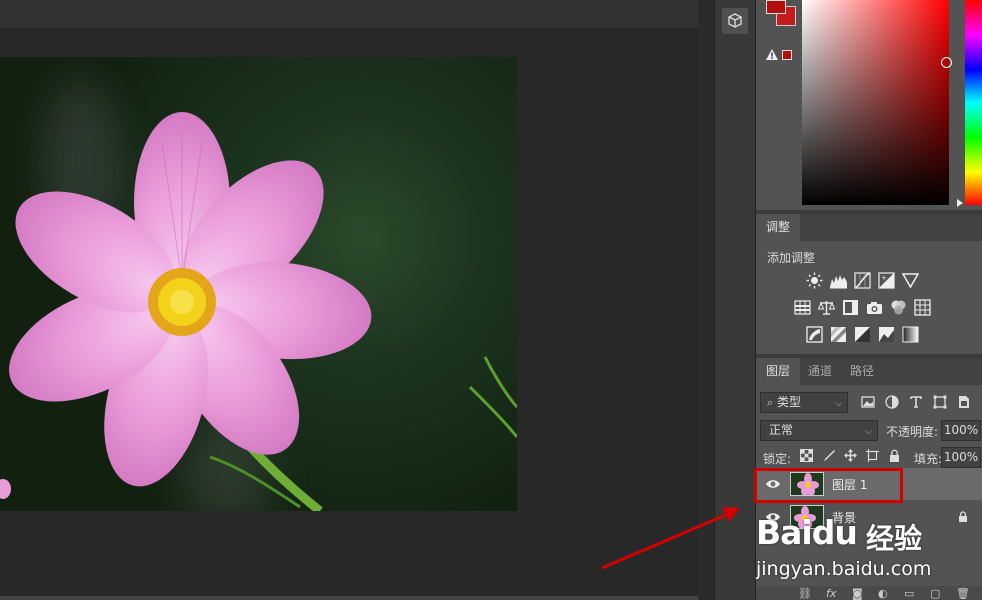 Image resolution: width=982 pixels, height=600 pixels. I want to click on layers-tab-bar: 图层 通道 路径, so click(869, 371).